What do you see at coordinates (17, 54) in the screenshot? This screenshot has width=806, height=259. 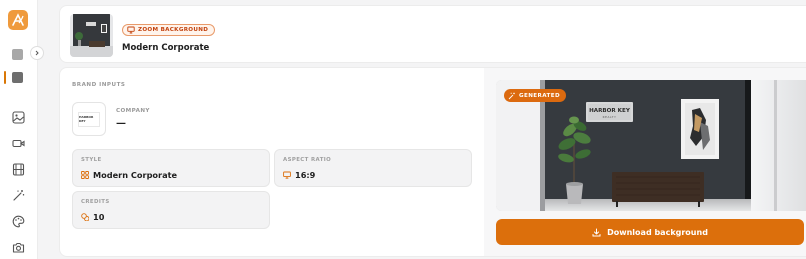 I see `nav-square-icon` at bounding box center [17, 54].